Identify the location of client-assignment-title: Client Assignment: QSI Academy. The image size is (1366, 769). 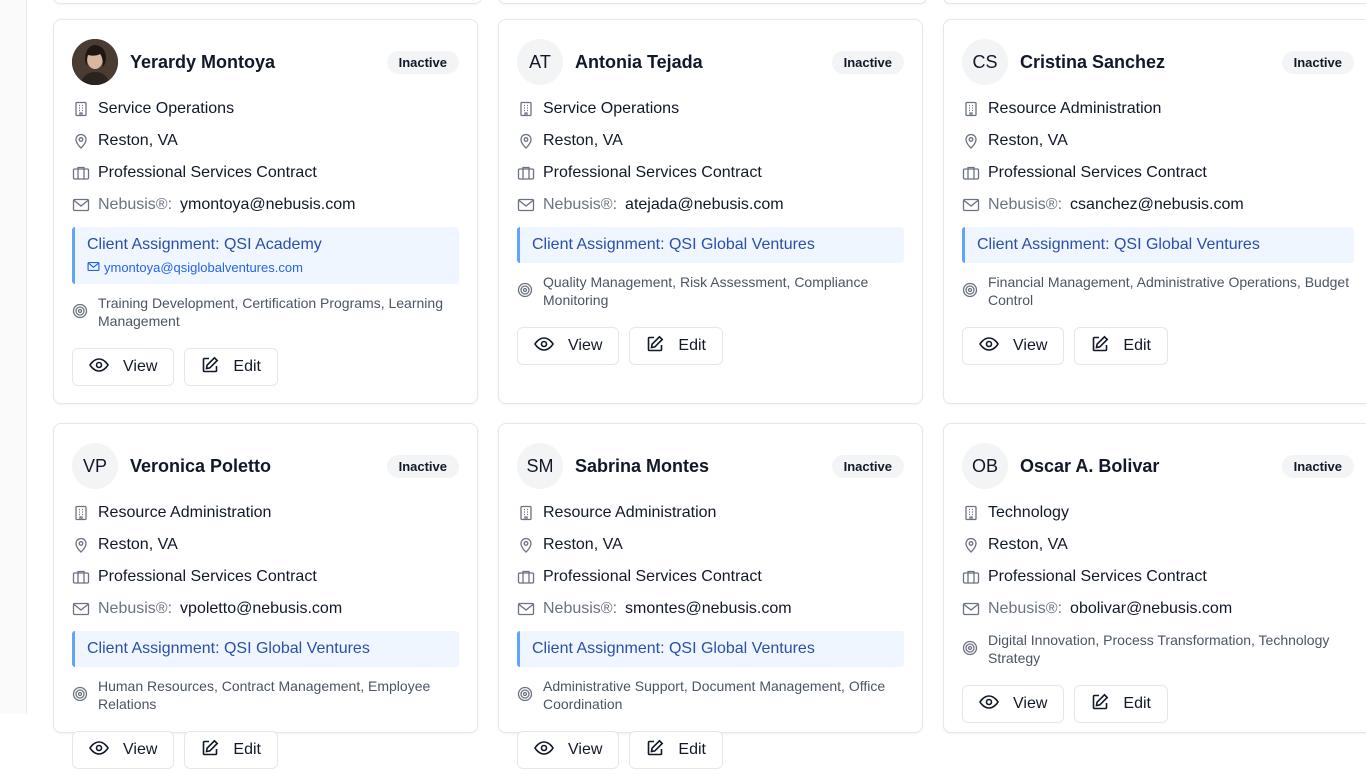
(204, 244).